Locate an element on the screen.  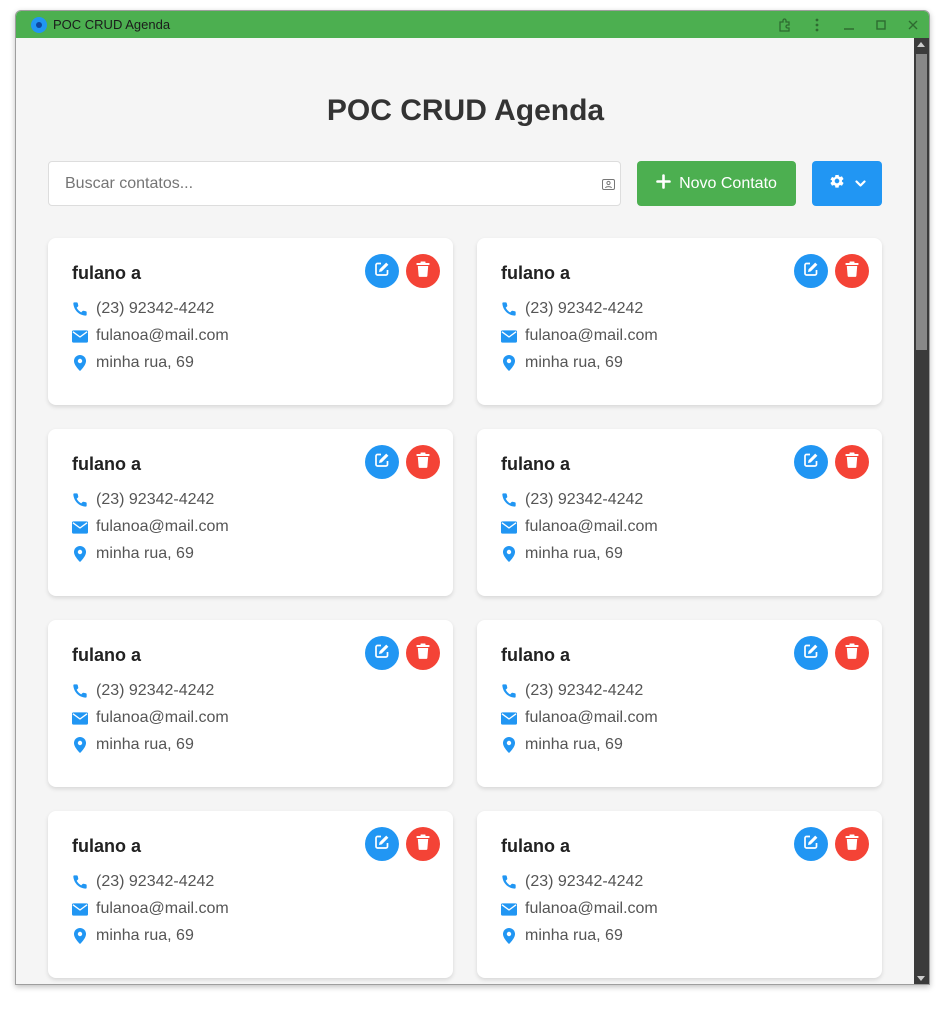
page-title: POC CRUD Agenda is located at coordinates (465, 110).